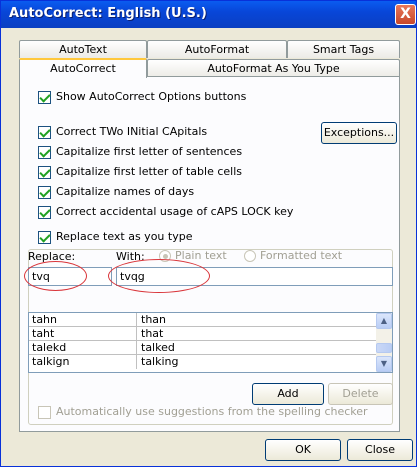 This screenshot has width=417, height=467. What do you see at coordinates (384, 364) in the screenshot?
I see `scroll-down-icon: ▼` at bounding box center [384, 364].